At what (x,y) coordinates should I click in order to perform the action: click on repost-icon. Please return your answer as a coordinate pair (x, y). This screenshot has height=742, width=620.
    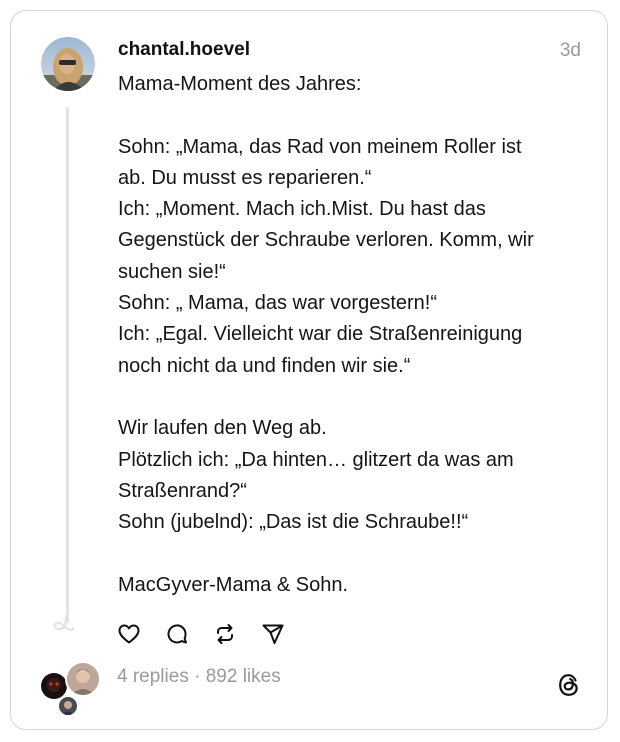
    Looking at the image, I should click on (225, 634).